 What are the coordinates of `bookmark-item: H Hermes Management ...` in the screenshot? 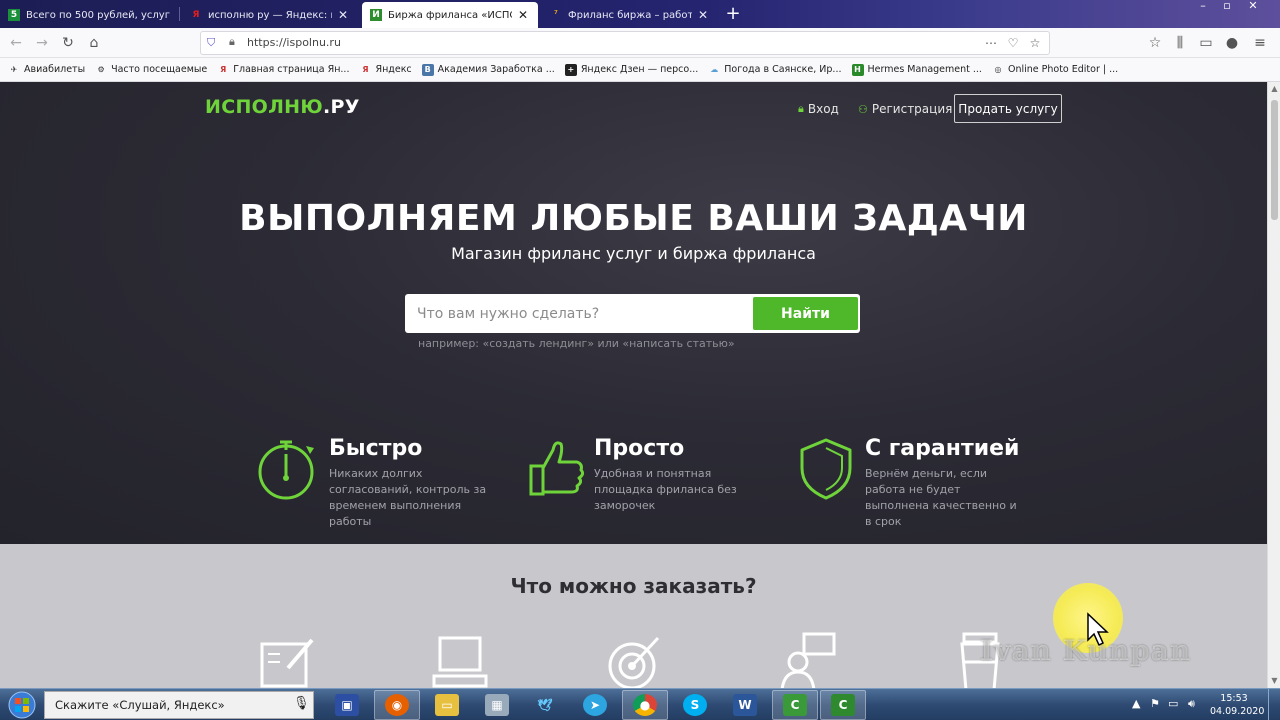 It's located at (916, 69).